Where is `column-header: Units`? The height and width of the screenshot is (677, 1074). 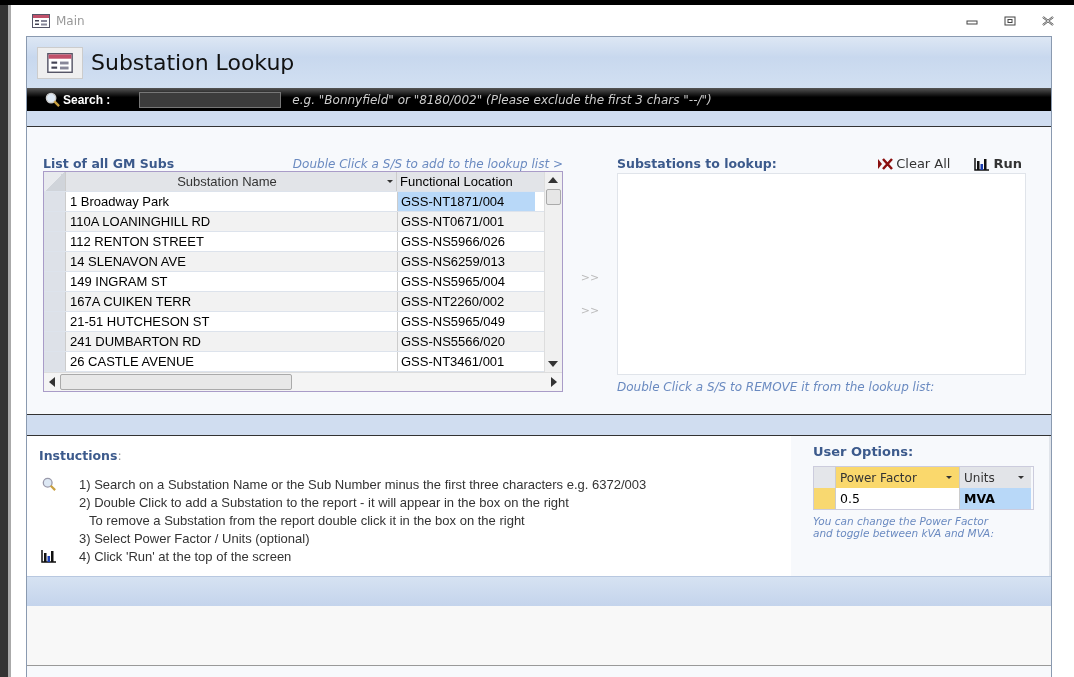 column-header: Units is located at coordinates (995, 477).